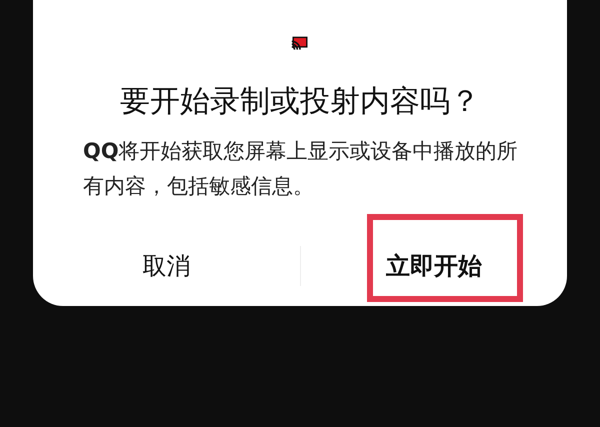 The width and height of the screenshot is (600, 427). I want to click on dialog-title: 要开始录制或投射内容吗？, so click(300, 102).